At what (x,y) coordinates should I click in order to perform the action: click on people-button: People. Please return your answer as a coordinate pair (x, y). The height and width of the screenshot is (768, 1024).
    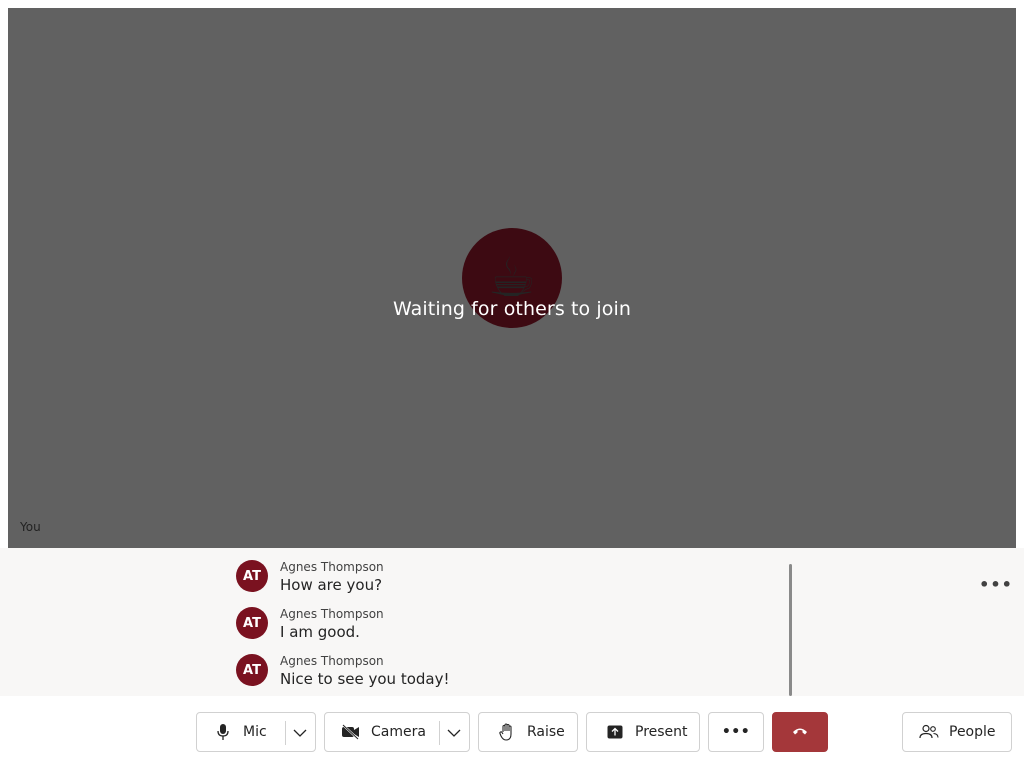
    Looking at the image, I should click on (957, 732).